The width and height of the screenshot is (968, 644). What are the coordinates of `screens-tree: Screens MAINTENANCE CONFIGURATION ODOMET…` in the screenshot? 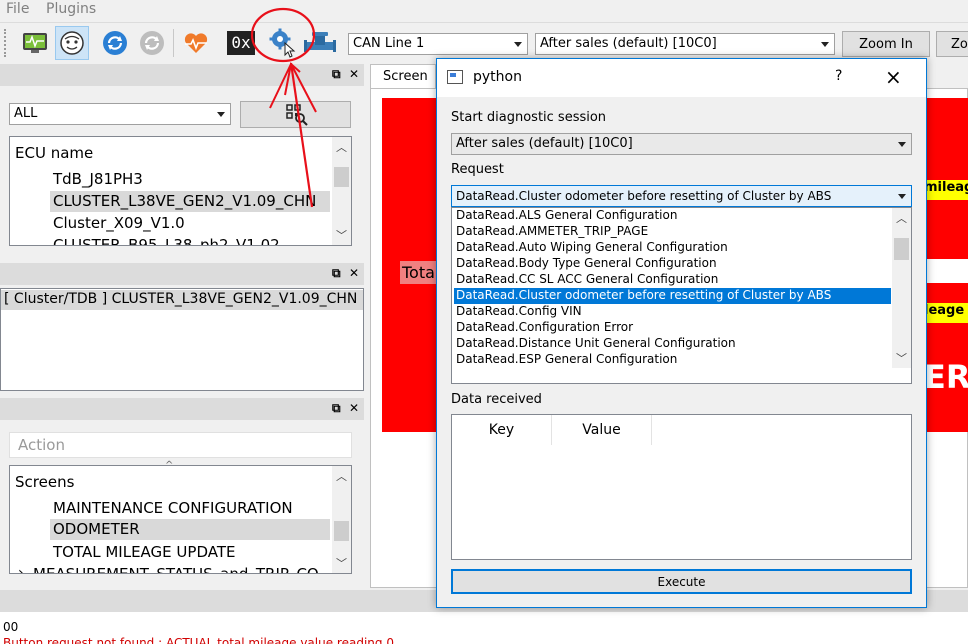 It's located at (180, 519).